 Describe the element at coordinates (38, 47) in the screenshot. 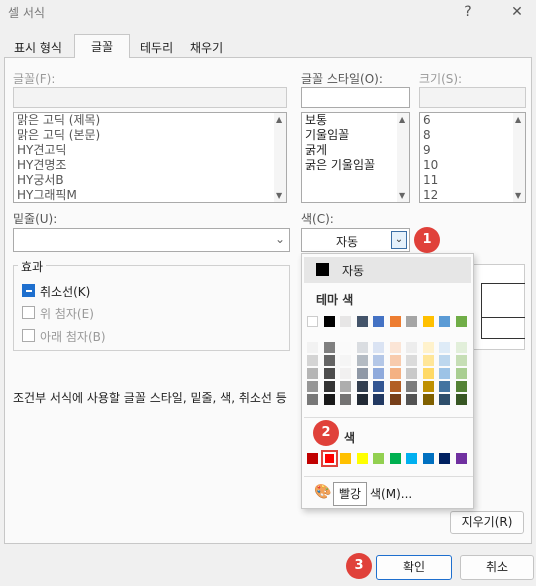

I see `tab-number-format: 표시 형식` at that location.